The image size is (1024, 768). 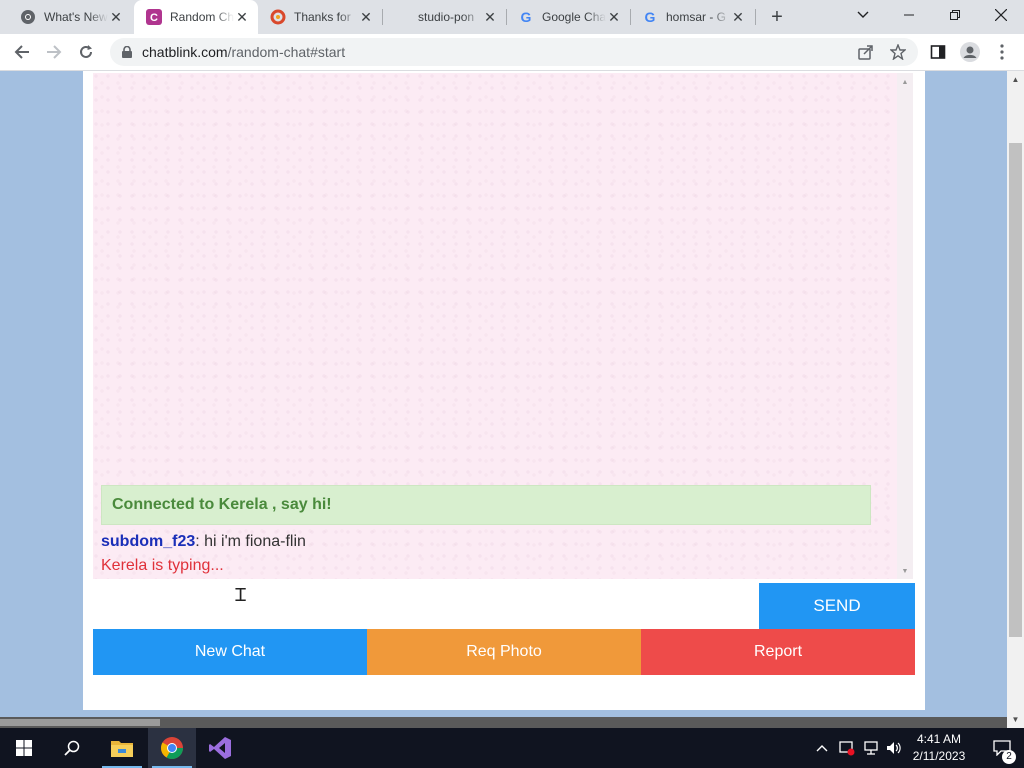 What do you see at coordinates (220, 748) in the screenshot?
I see `visual-studio-icon` at bounding box center [220, 748].